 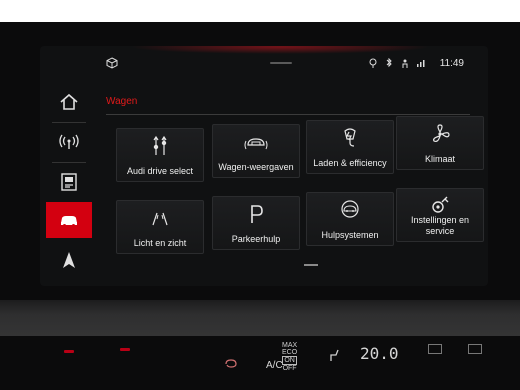 I want to click on ac-label: A/C, so click(x=274, y=365).